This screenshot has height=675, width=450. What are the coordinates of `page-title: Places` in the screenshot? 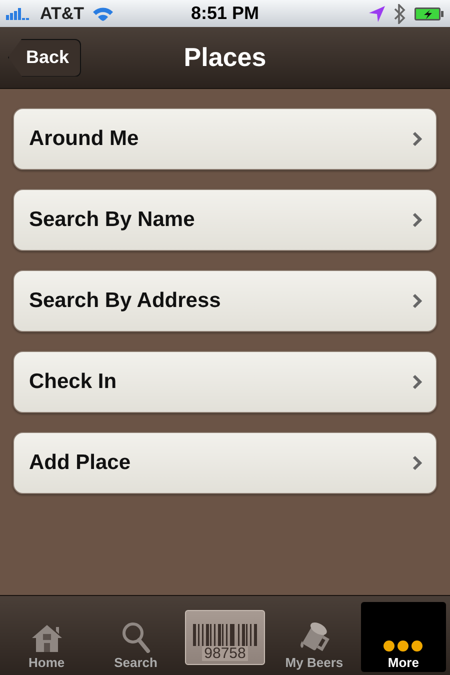 It's located at (225, 57).